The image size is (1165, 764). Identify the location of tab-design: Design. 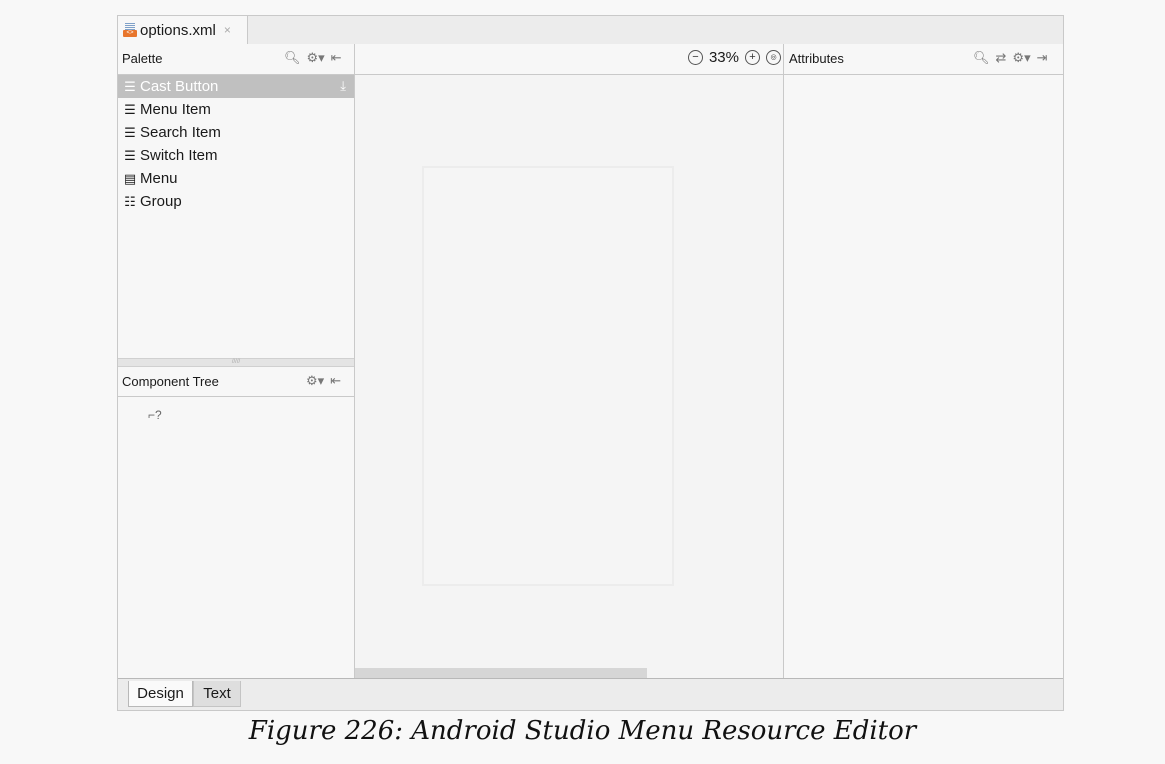
(160, 694).